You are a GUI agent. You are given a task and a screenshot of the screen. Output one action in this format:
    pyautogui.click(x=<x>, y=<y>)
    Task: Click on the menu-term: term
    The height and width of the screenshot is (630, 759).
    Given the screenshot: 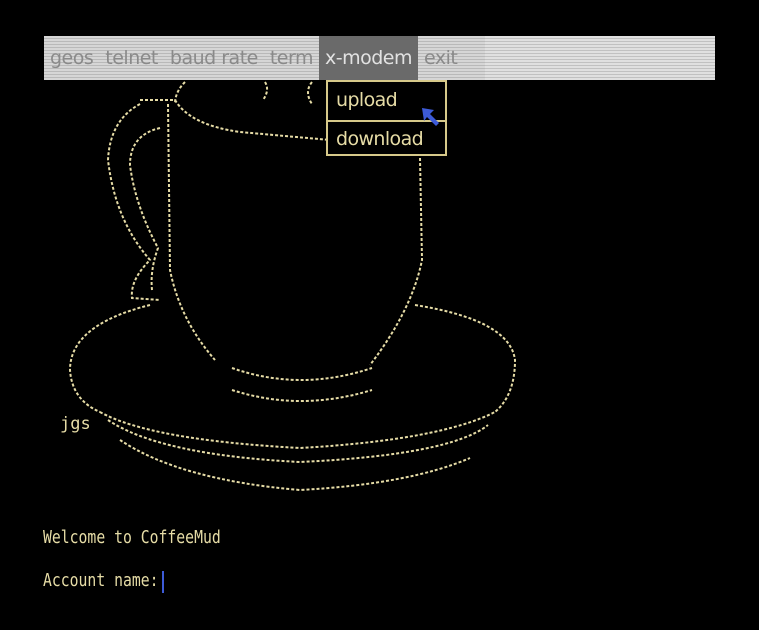 What is the action you would take?
    pyautogui.click(x=291, y=58)
    